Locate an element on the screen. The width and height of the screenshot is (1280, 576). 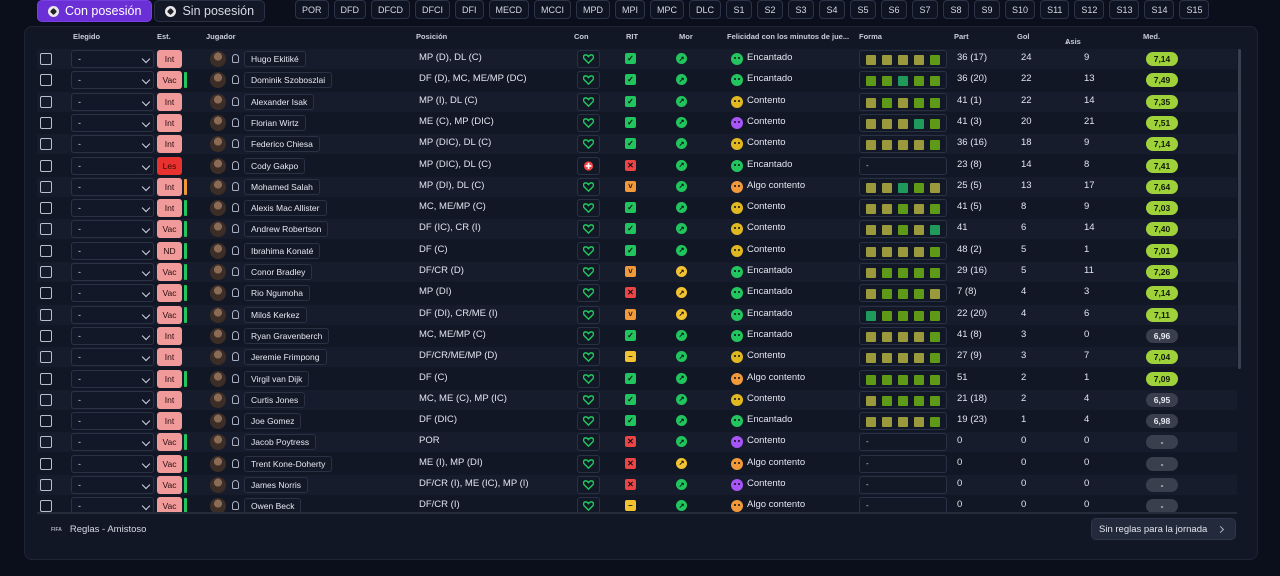
player-name: Virgil van Dijk is located at coordinates (277, 378).